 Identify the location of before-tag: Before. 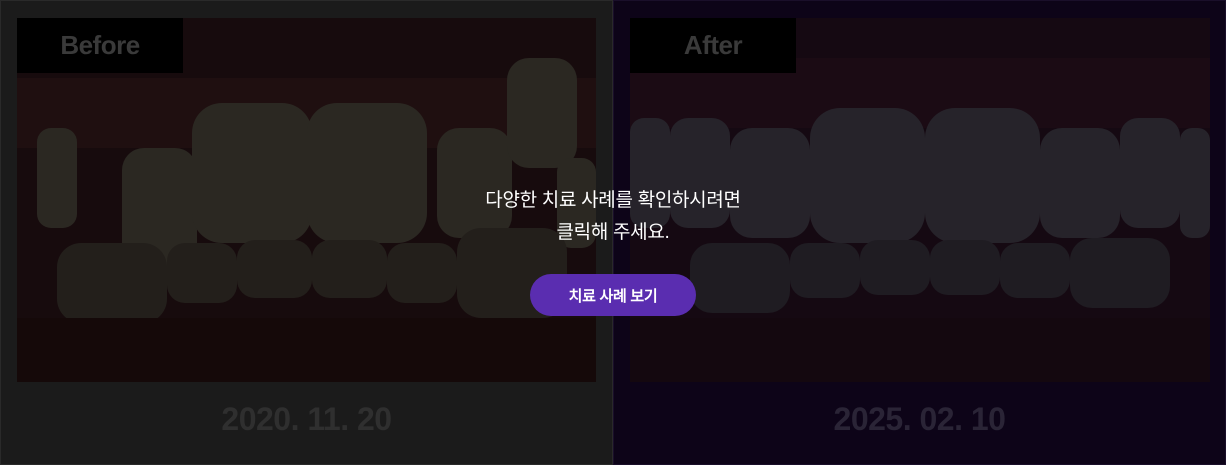
(100, 45).